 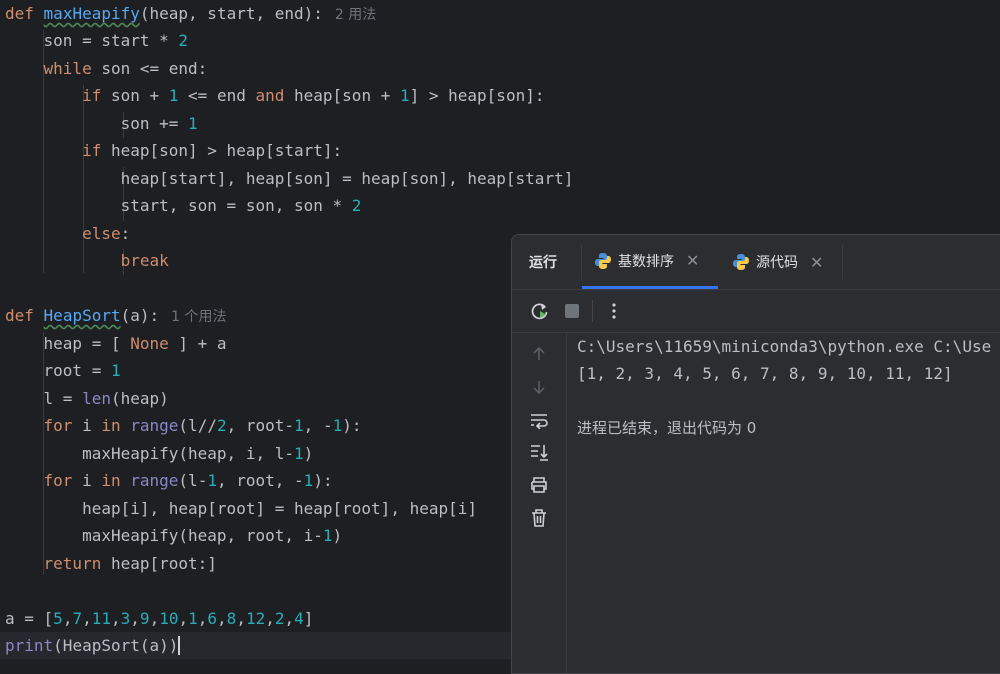 What do you see at coordinates (539, 420) in the screenshot?
I see `soft-wrap-icon` at bounding box center [539, 420].